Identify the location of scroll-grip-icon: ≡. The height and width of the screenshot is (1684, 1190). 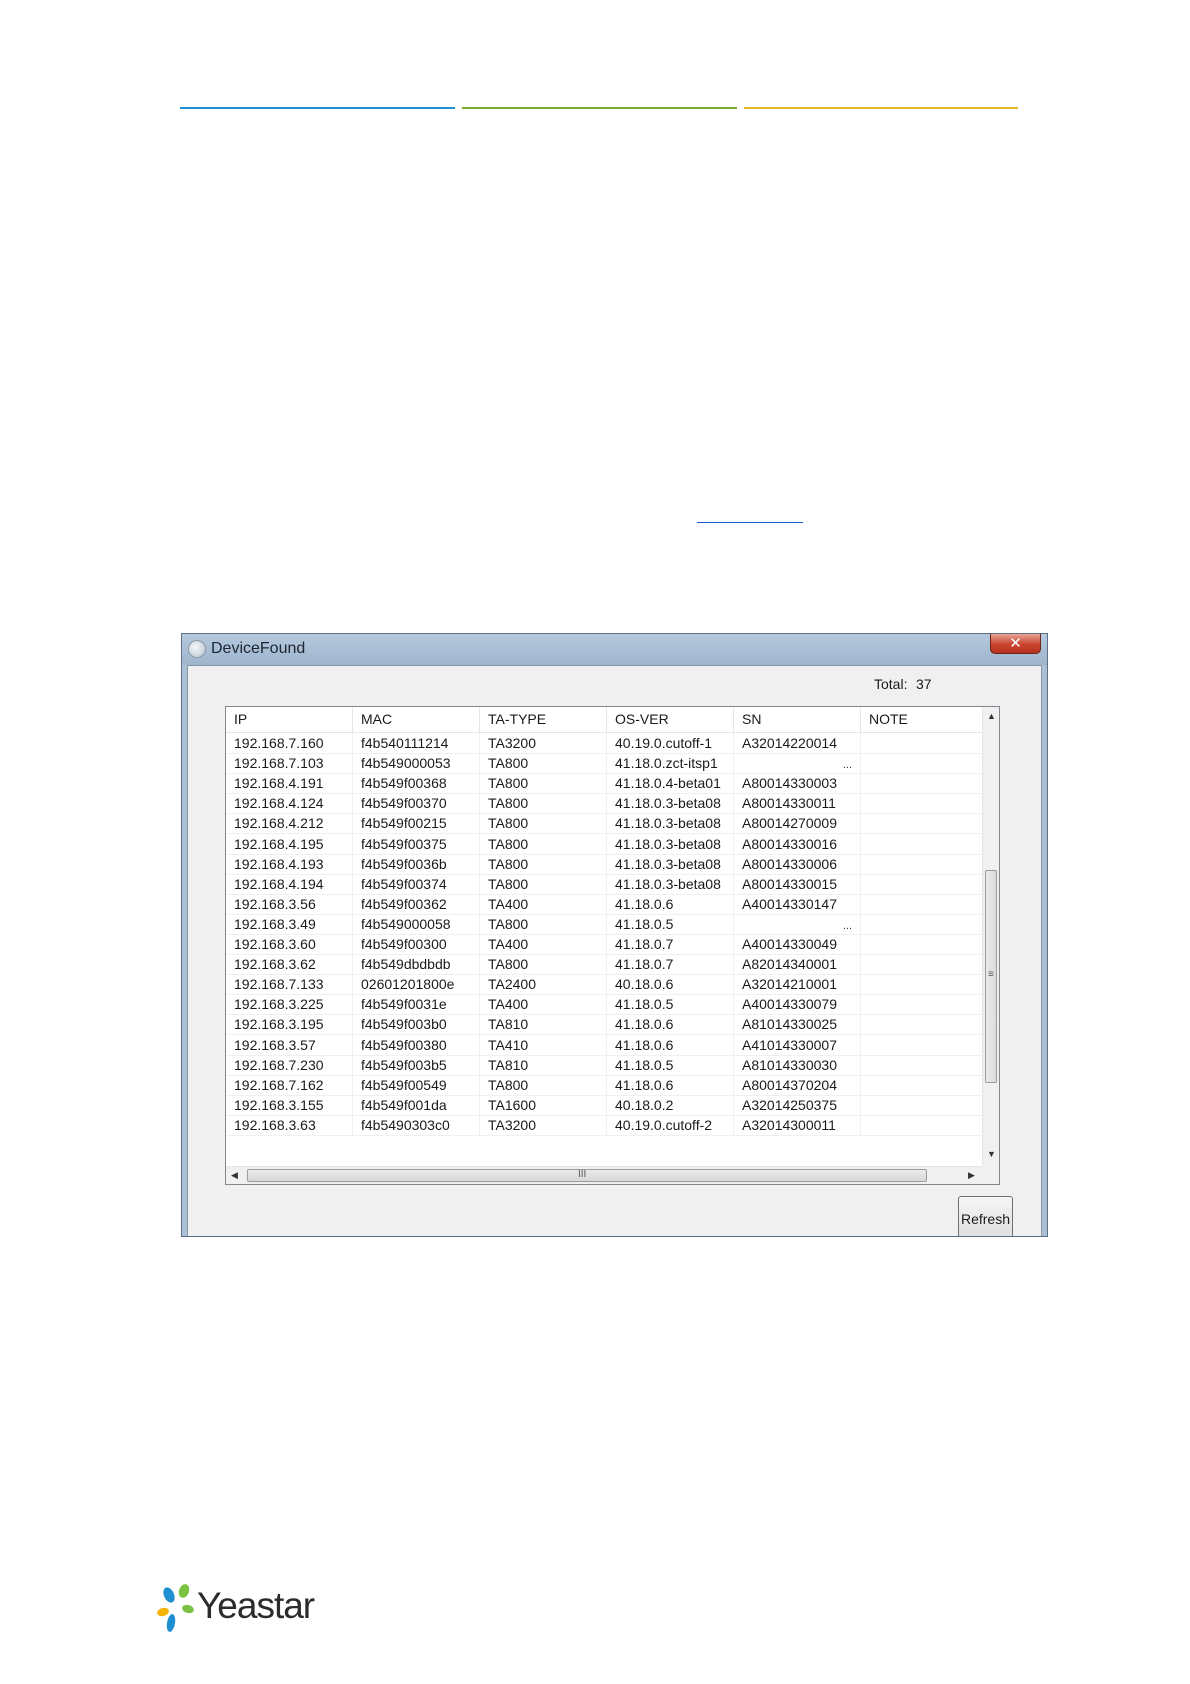
(991, 974).